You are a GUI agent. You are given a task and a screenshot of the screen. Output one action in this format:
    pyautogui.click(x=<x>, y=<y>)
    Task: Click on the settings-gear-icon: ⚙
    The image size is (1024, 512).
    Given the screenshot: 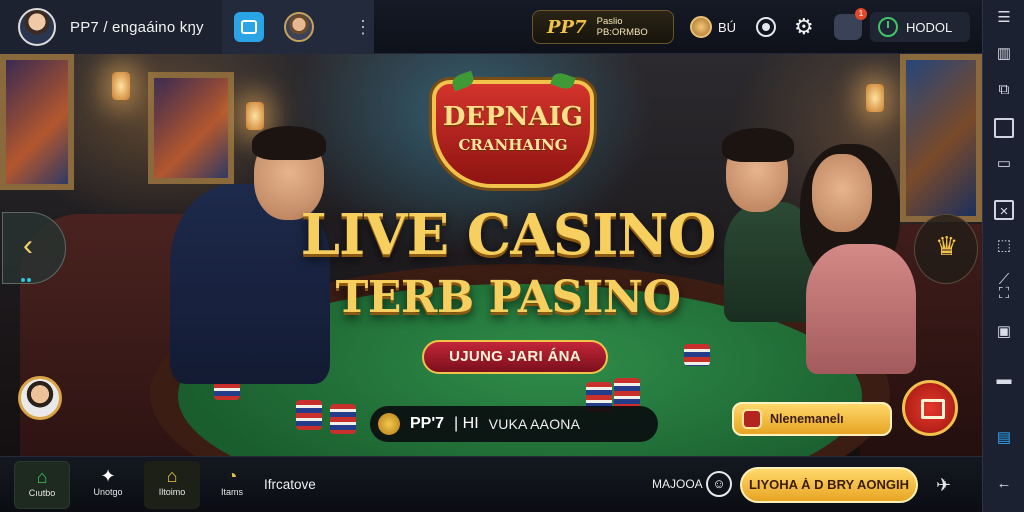 What is the action you would take?
    pyautogui.click(x=804, y=27)
    